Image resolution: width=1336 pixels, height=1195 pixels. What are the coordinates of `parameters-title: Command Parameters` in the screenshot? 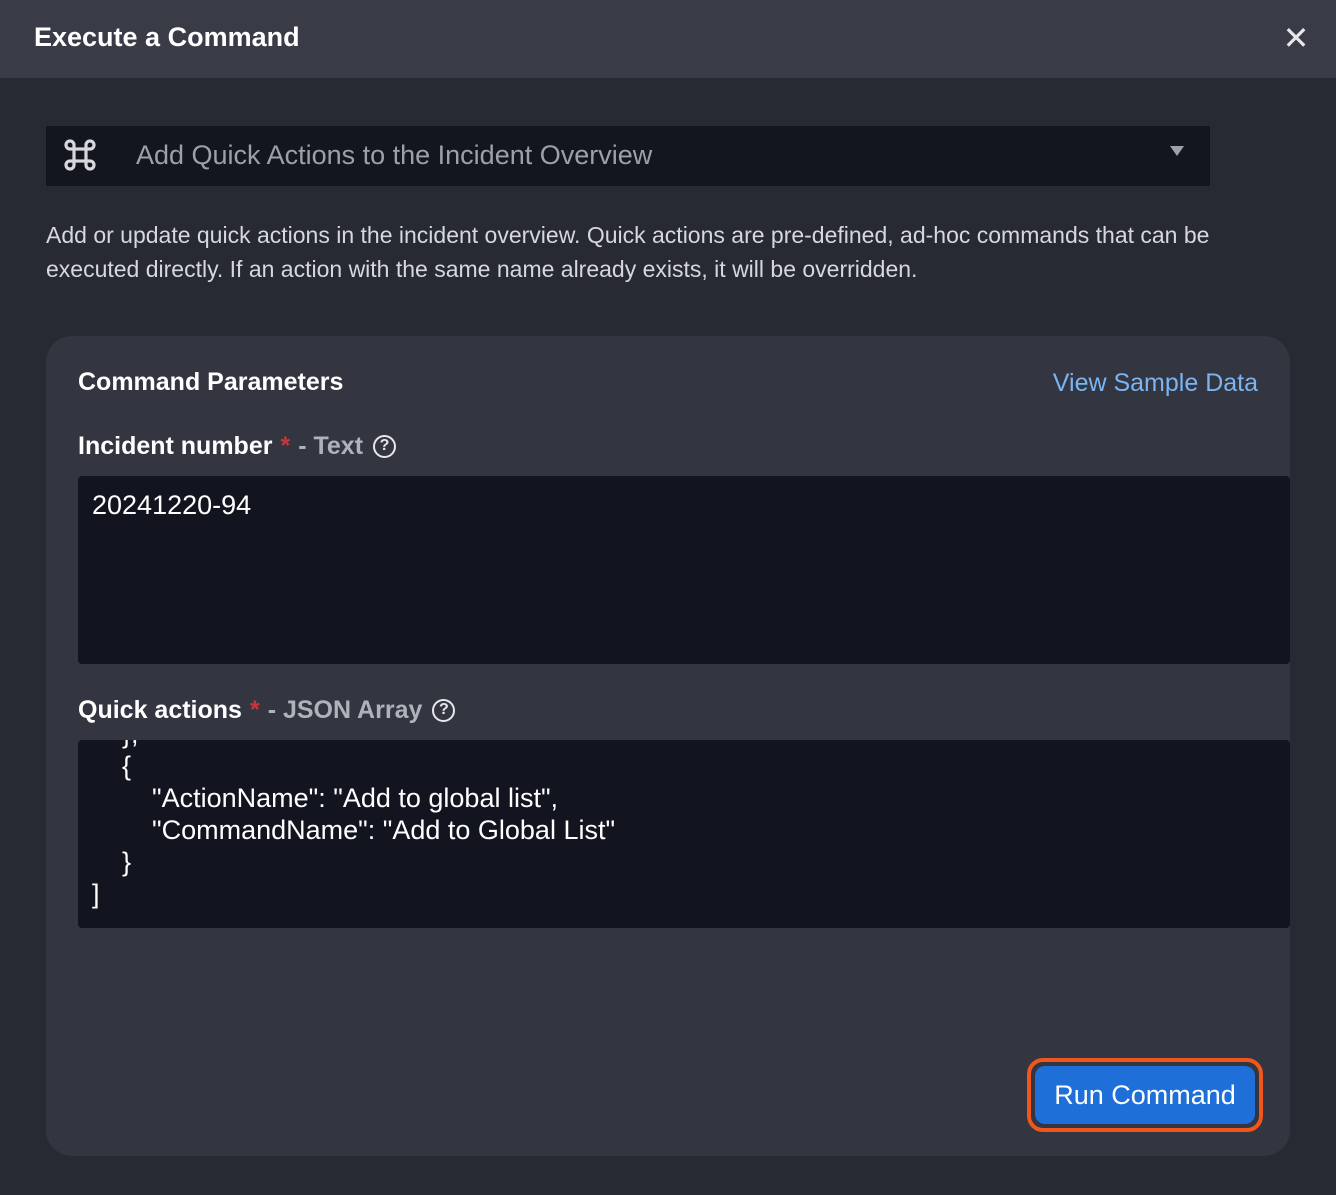 It's located at (211, 382).